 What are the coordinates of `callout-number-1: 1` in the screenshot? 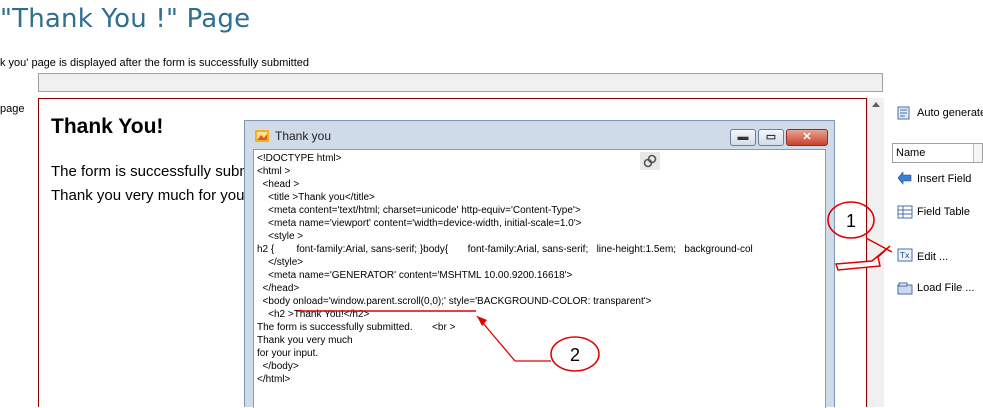 It's located at (851, 221).